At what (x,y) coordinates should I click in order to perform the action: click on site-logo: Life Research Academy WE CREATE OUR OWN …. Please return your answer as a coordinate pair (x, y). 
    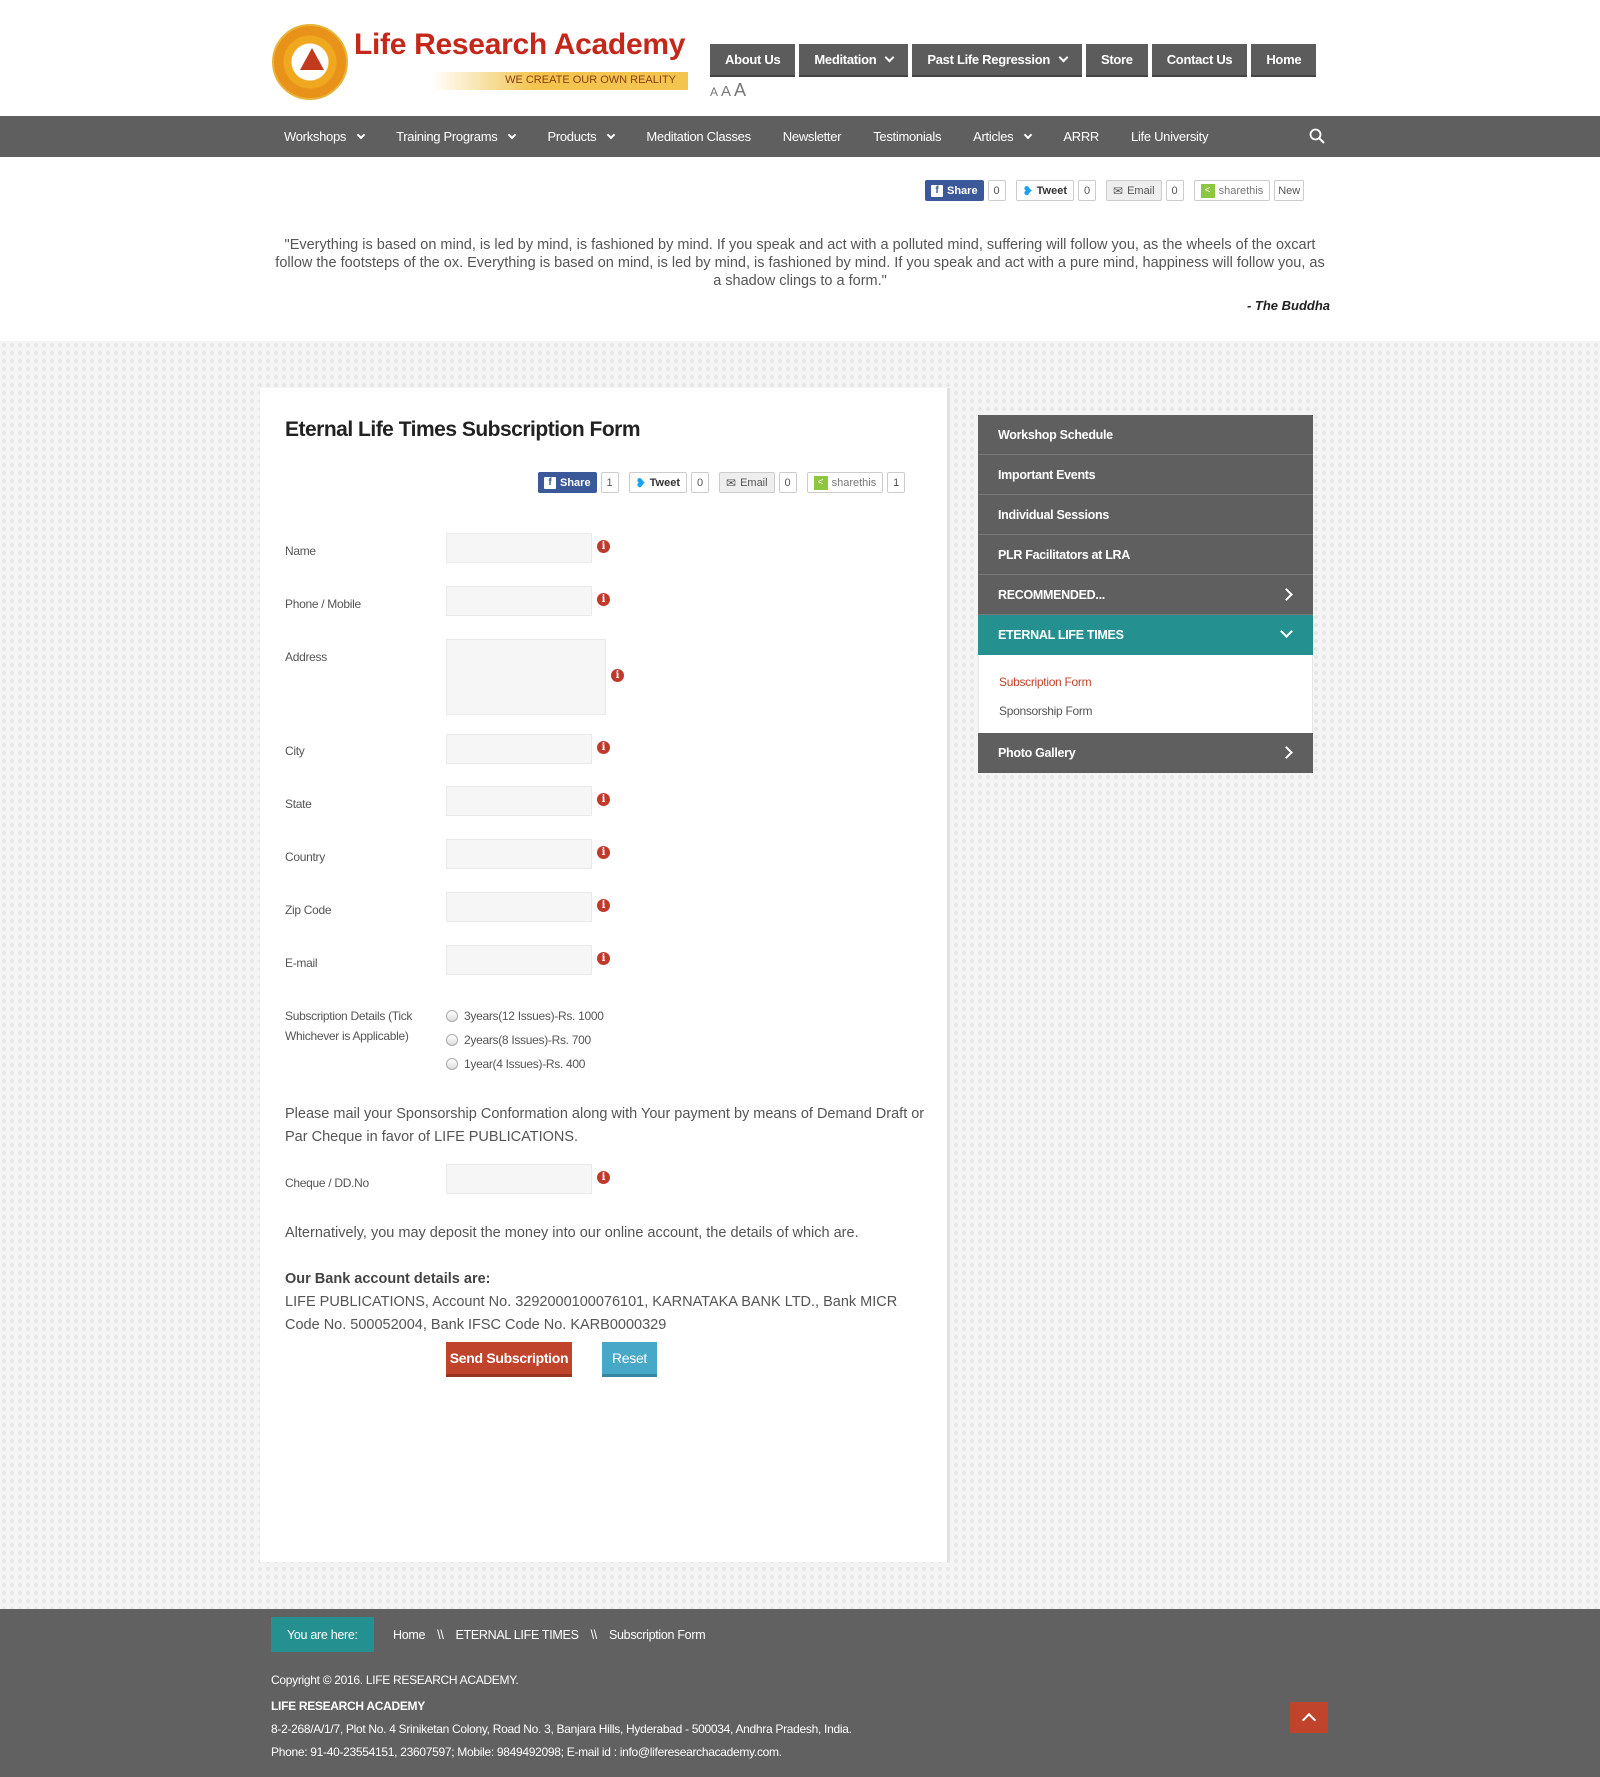
    Looking at the image, I should click on (482, 61).